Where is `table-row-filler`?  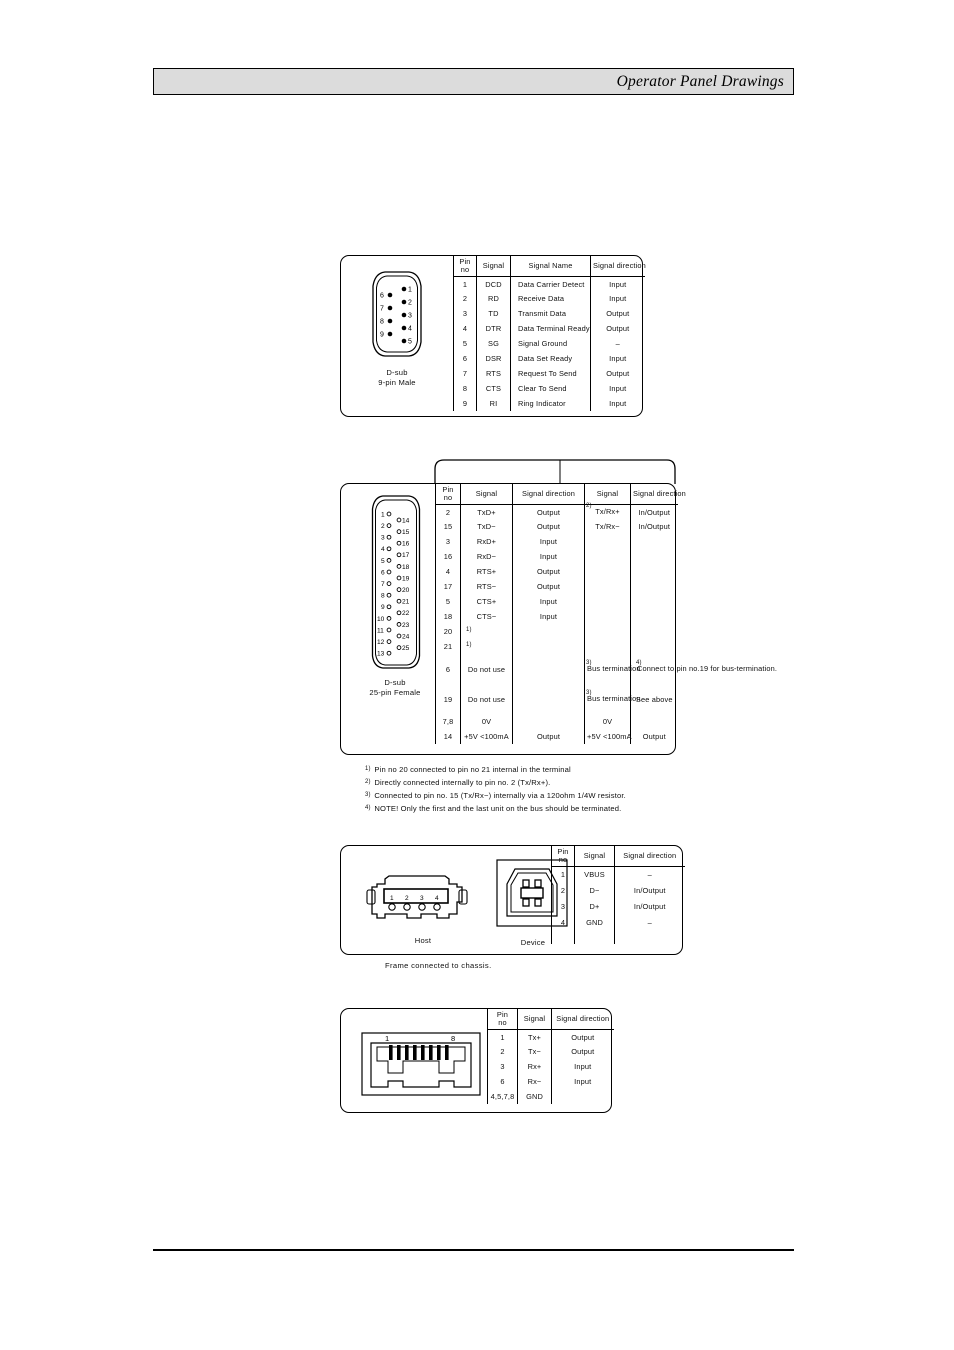
table-row-filler is located at coordinates (618, 937).